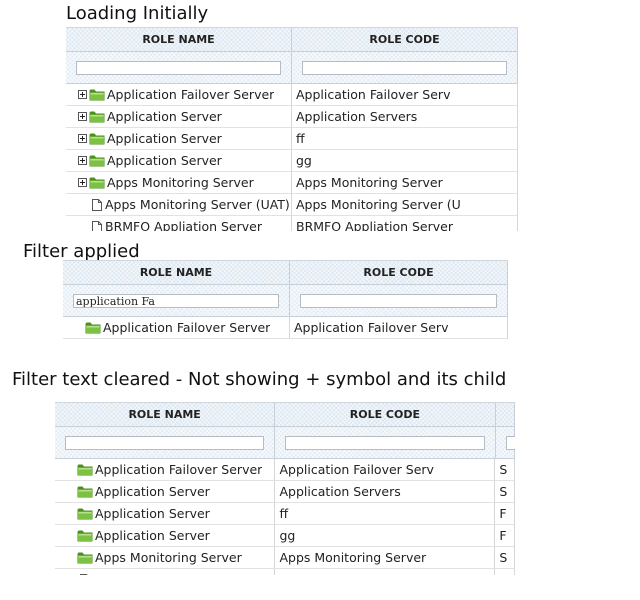  Describe the element at coordinates (385, 536) in the screenshot. I see `role-code-cell: gg` at that location.